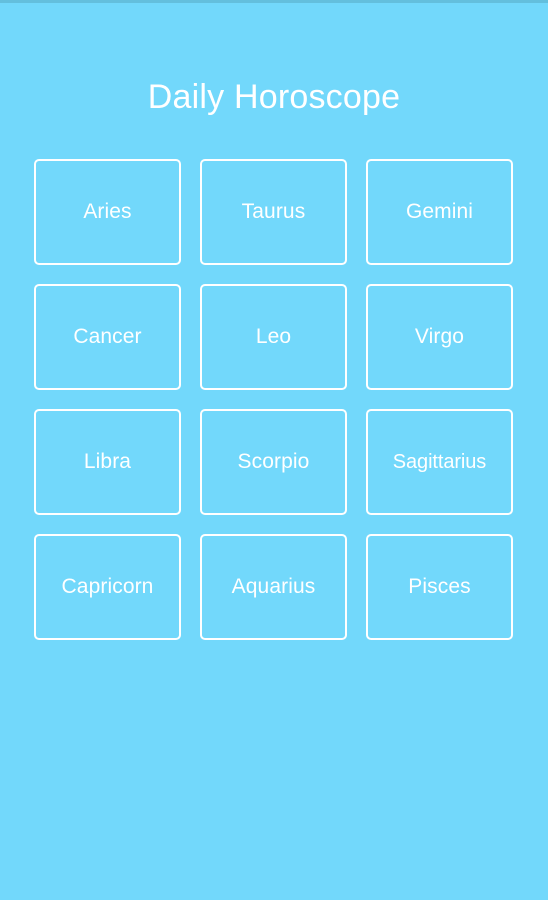  I want to click on zodiac-tile-virgo: Virgo, so click(439, 337).